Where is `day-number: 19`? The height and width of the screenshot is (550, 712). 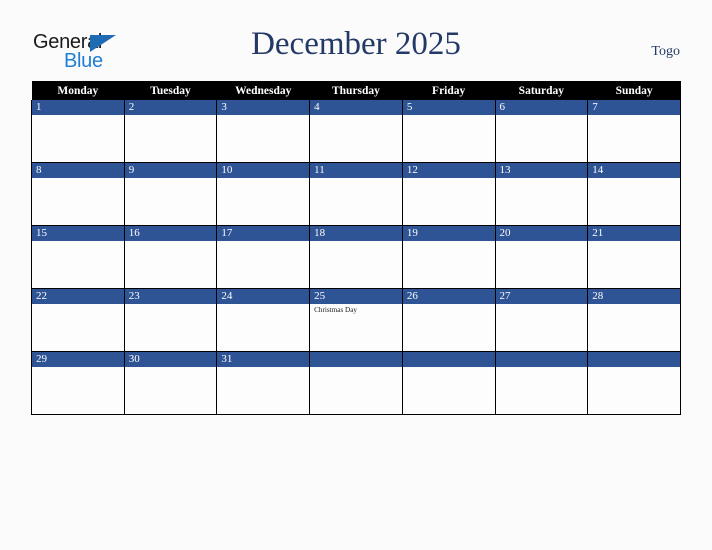
day-number: 19 is located at coordinates (448, 233).